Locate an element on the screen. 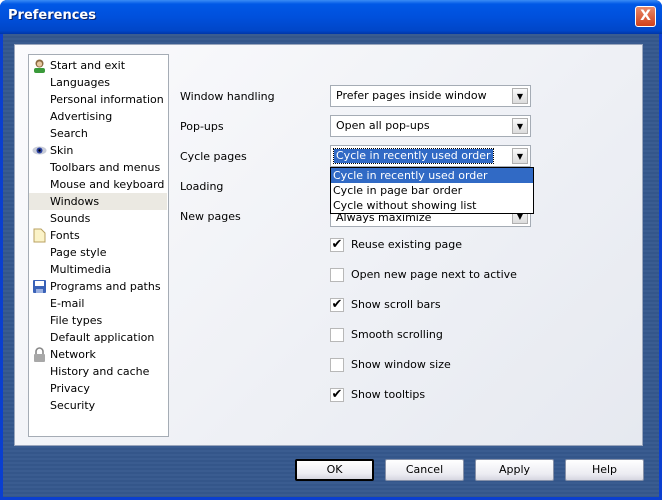 The image size is (662, 500). sidebar-item-label: Windows is located at coordinates (75, 201).